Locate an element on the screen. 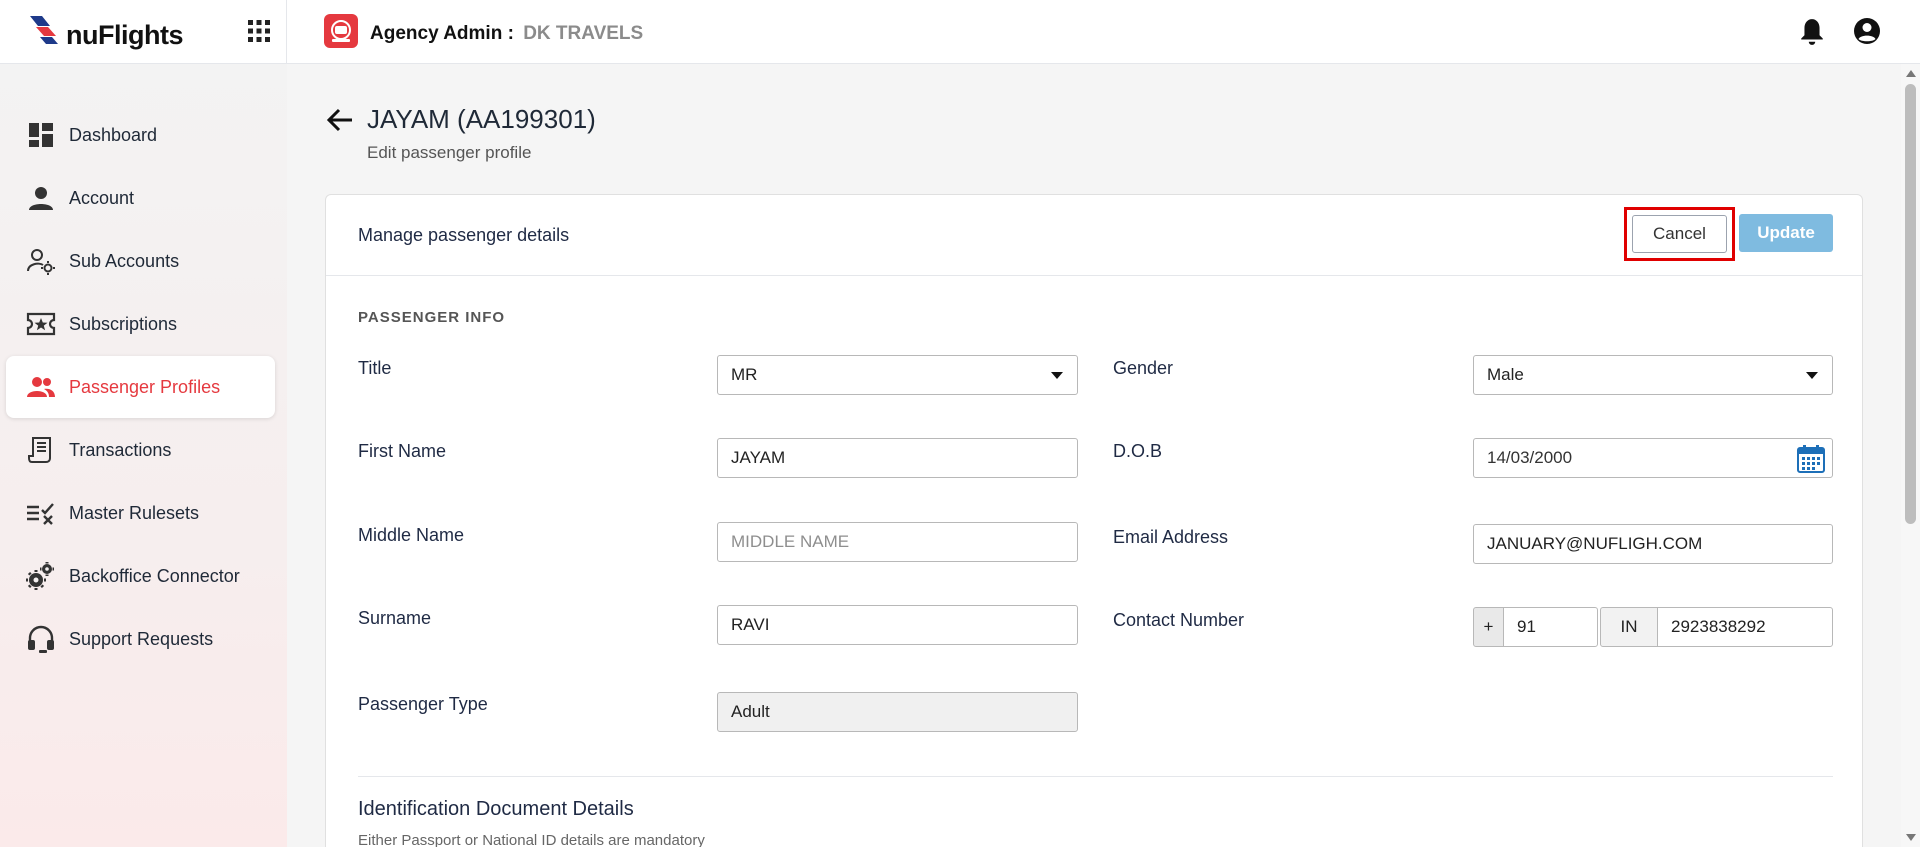 Image resolution: width=1920 pixels, height=847 pixels. sidebar-item-master-rulesets: Master Rulesets is located at coordinates (140, 513).